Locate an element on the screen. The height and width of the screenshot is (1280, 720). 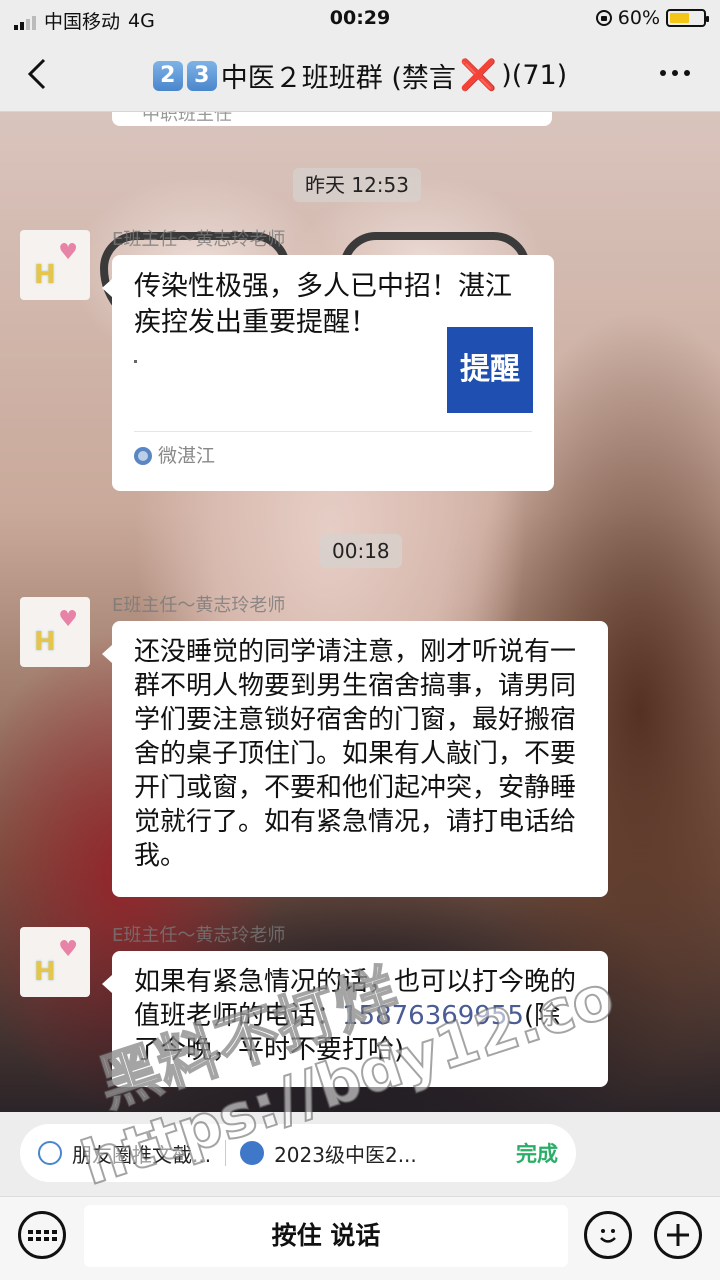
previous-message-clipped: 中职班主任 is located at coordinates (332, 119).